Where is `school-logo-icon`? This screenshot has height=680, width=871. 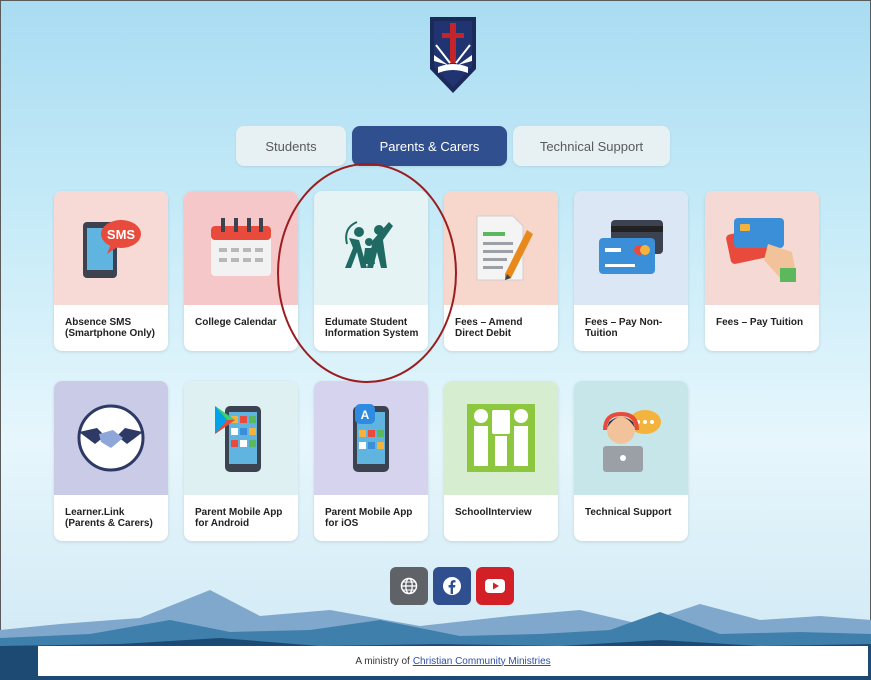 school-logo-icon is located at coordinates (453, 55).